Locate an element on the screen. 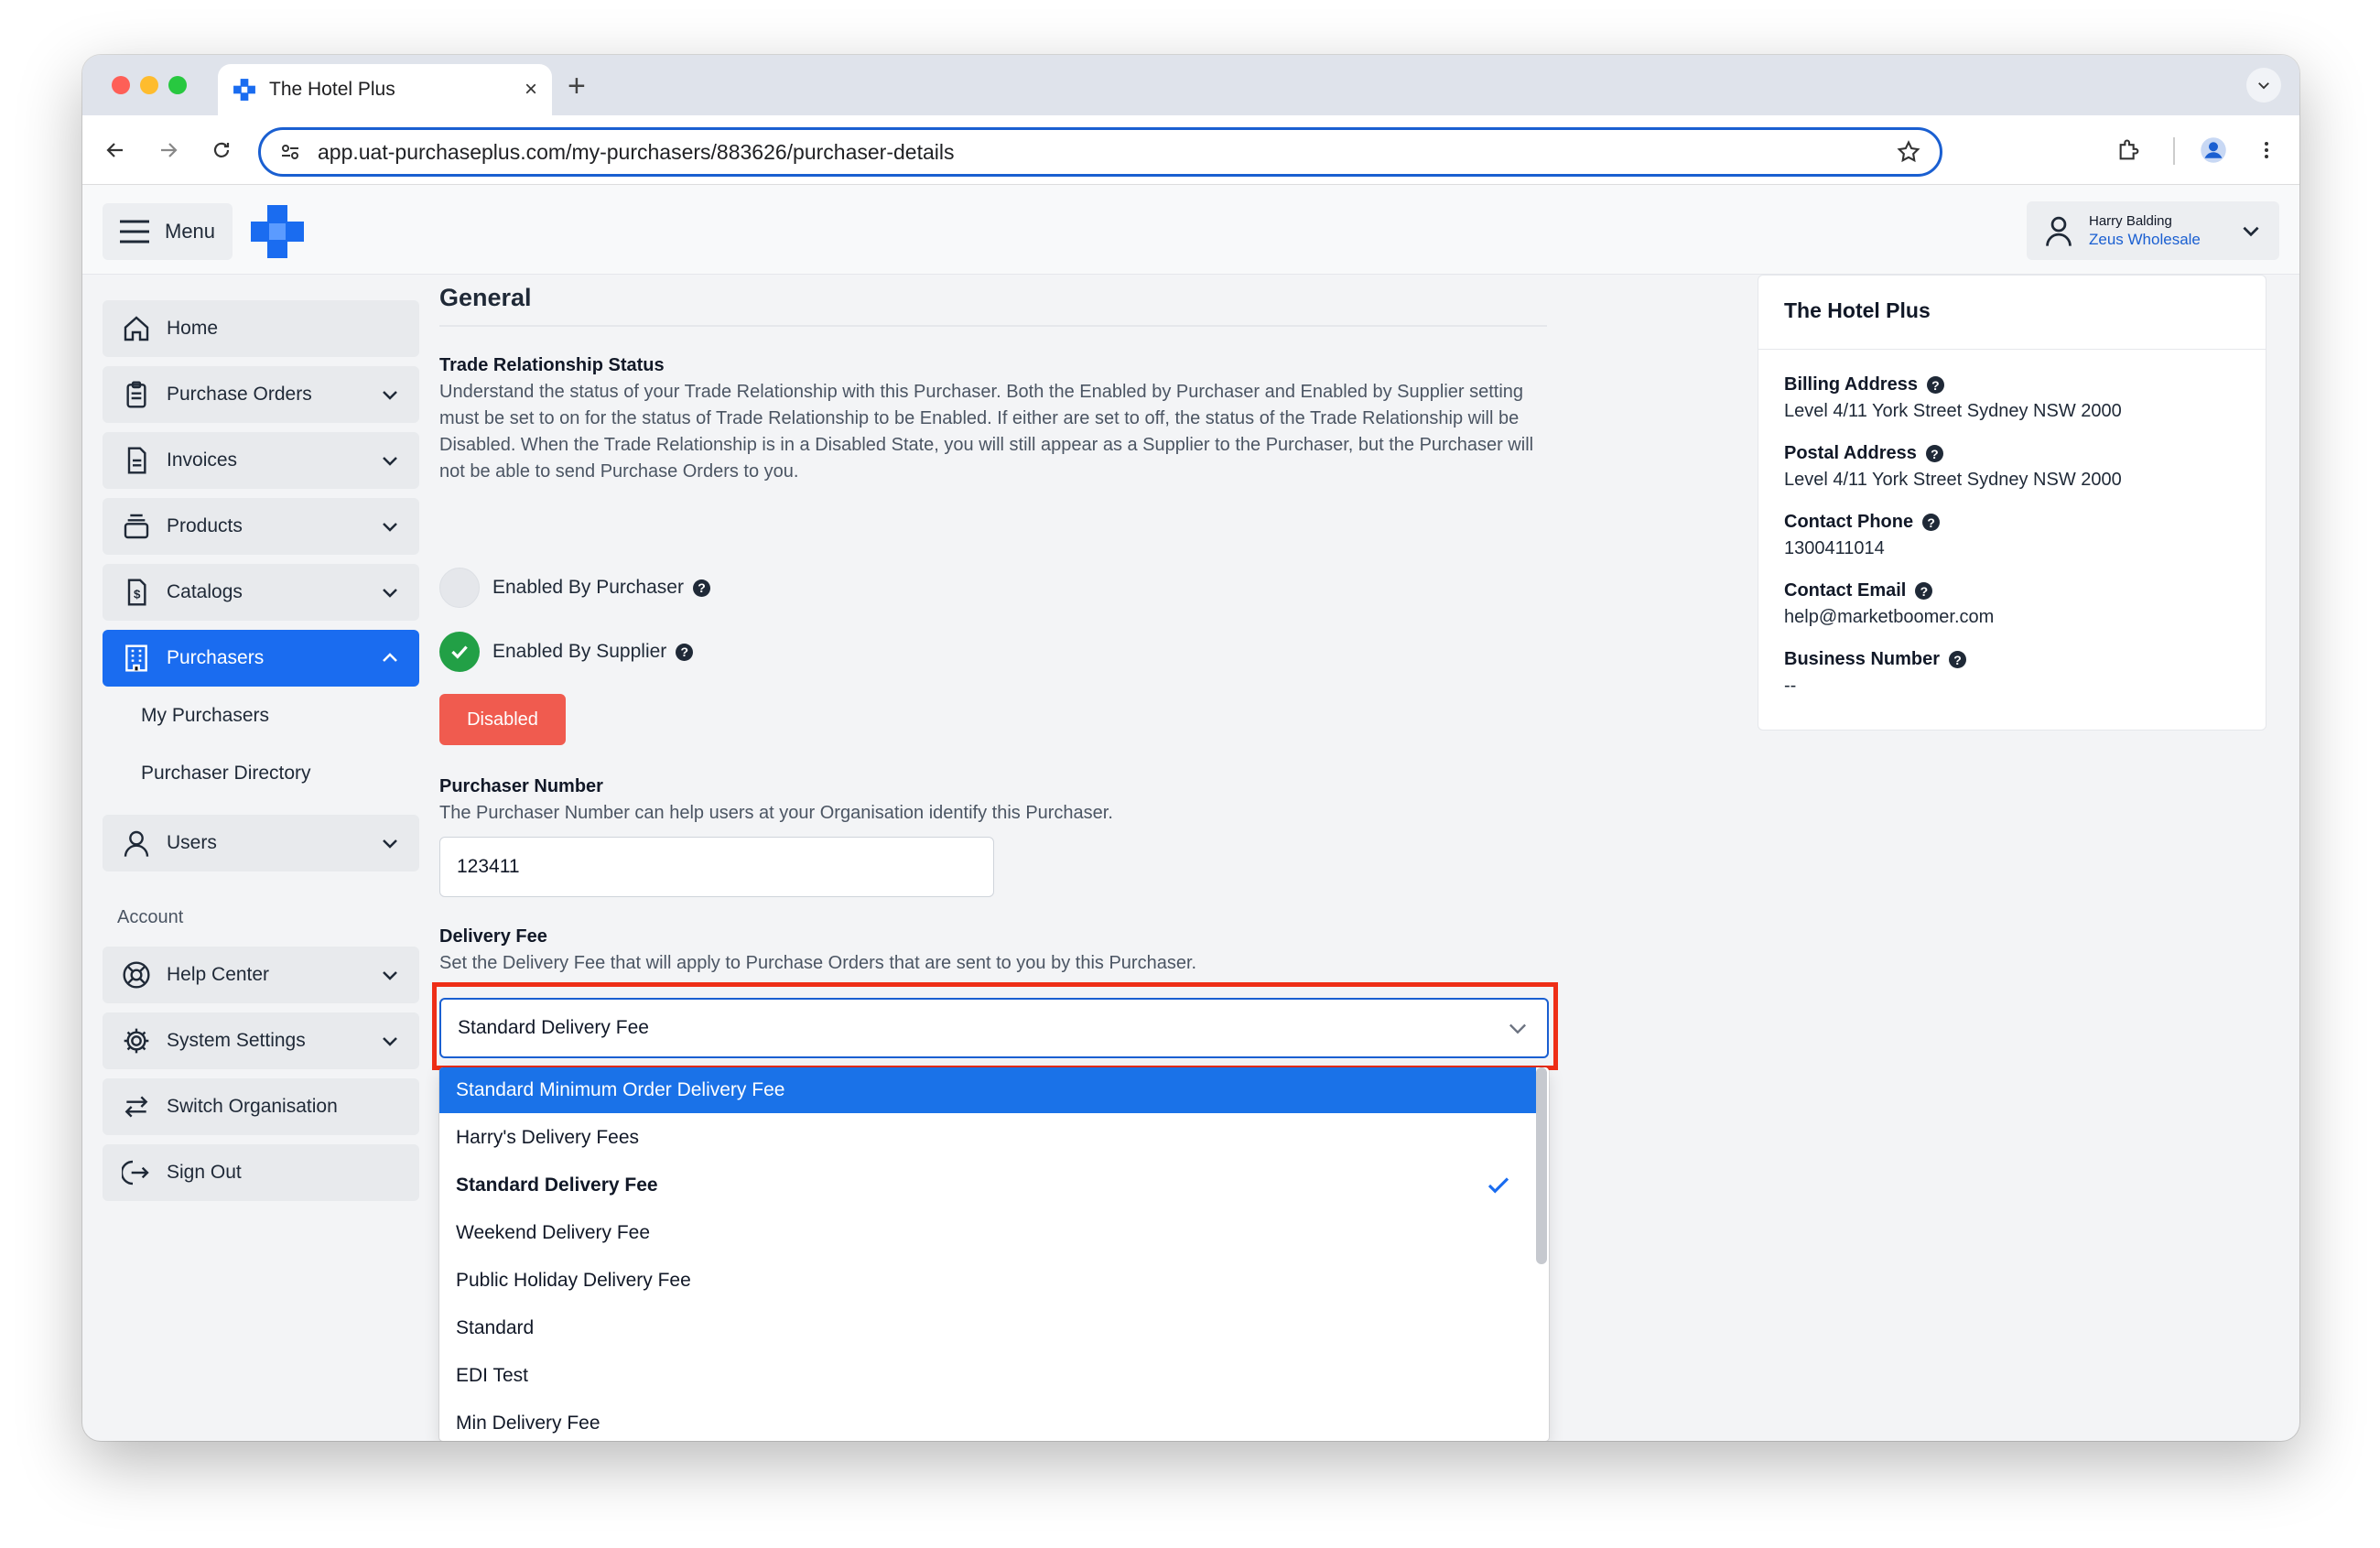 The height and width of the screenshot is (1548, 2380). tab-close-icon: × is located at coordinates (531, 90).